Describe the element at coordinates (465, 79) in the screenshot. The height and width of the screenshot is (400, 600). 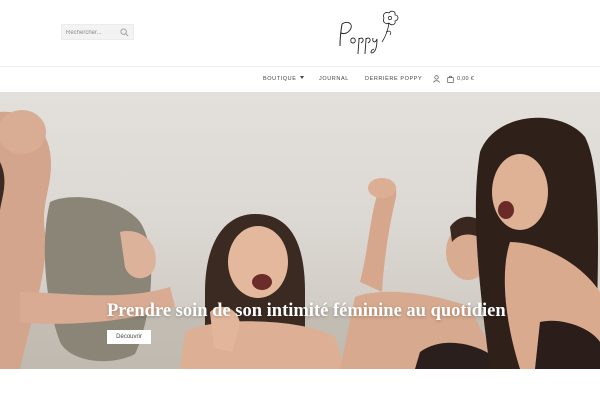
I see `cart-total: 0,00 €` at that location.